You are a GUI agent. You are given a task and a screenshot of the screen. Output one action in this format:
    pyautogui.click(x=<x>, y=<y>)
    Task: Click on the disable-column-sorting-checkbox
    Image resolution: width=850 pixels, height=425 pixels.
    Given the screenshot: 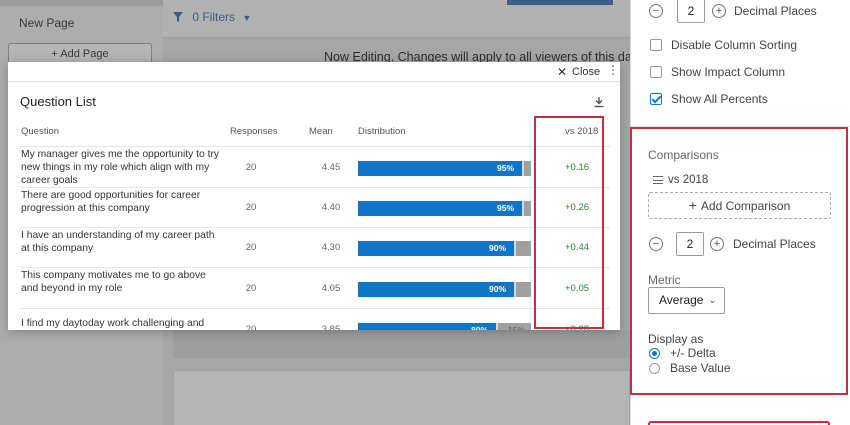 What is the action you would take?
    pyautogui.click(x=656, y=45)
    